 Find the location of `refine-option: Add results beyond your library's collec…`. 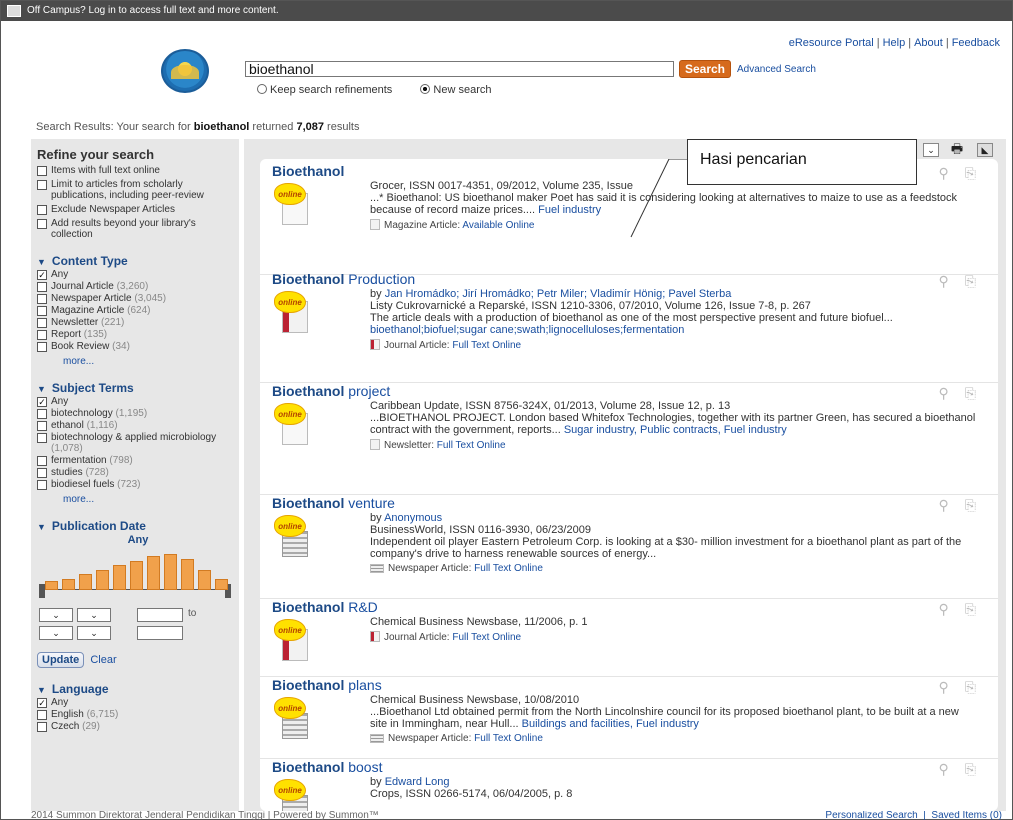

refine-option: Add results beyond your library's collec… is located at coordinates (138, 229).